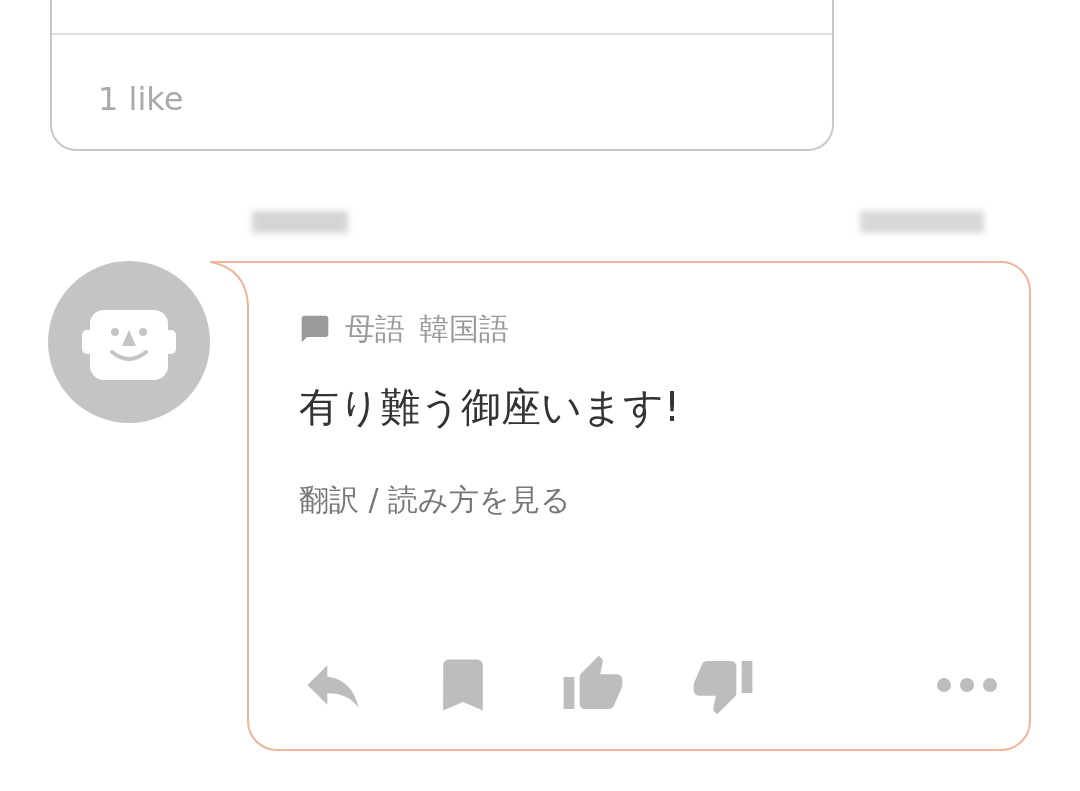 This screenshot has width=1080, height=791. I want to click on more-icon, so click(967, 685).